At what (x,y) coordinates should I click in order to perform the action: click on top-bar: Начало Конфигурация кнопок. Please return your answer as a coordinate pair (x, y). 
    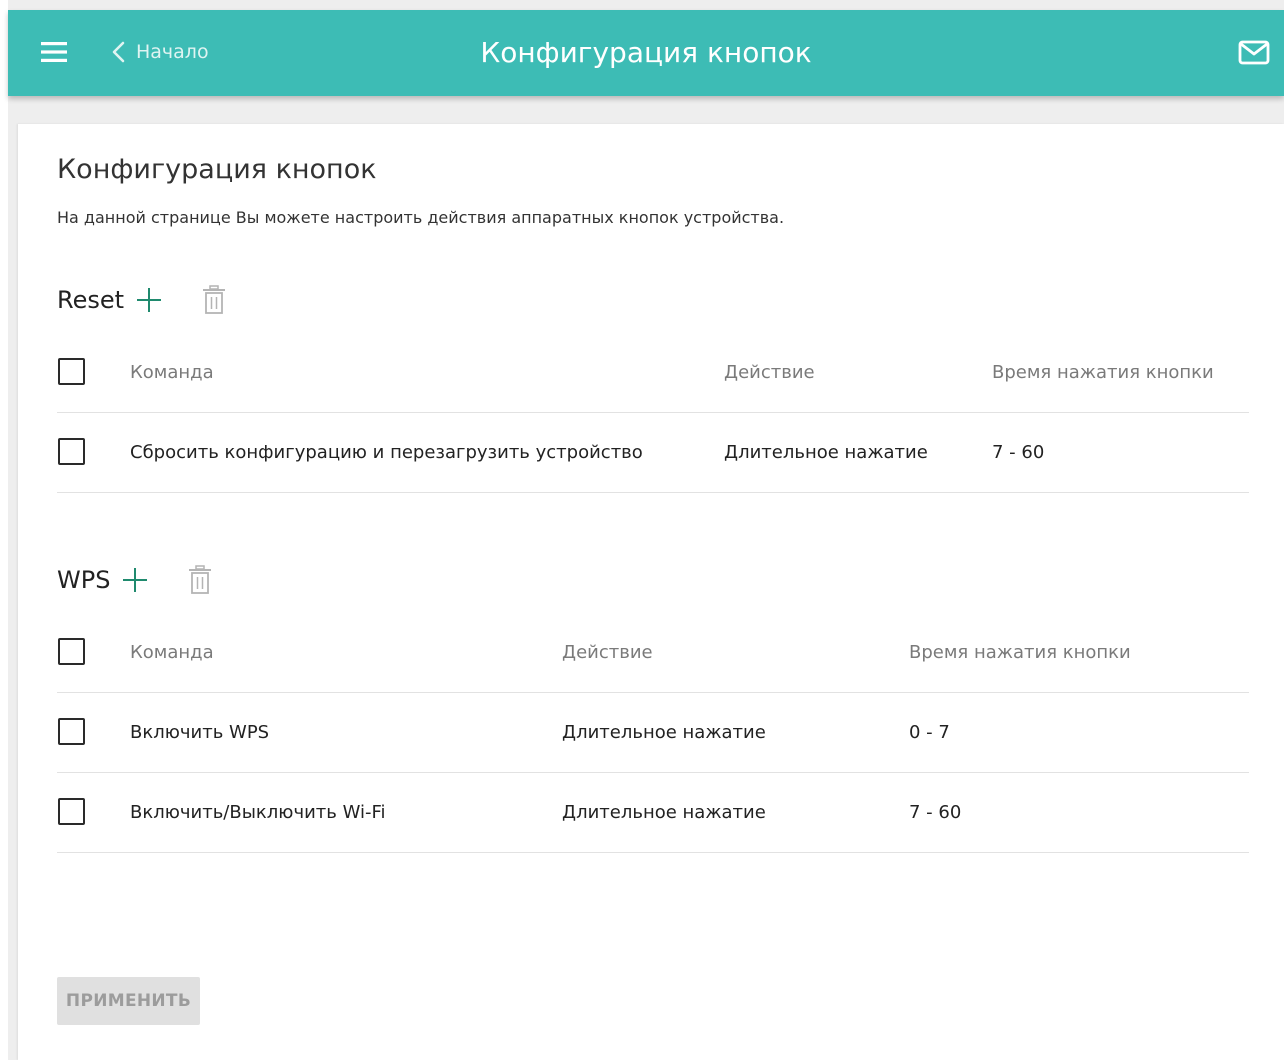
    Looking at the image, I should click on (646, 53).